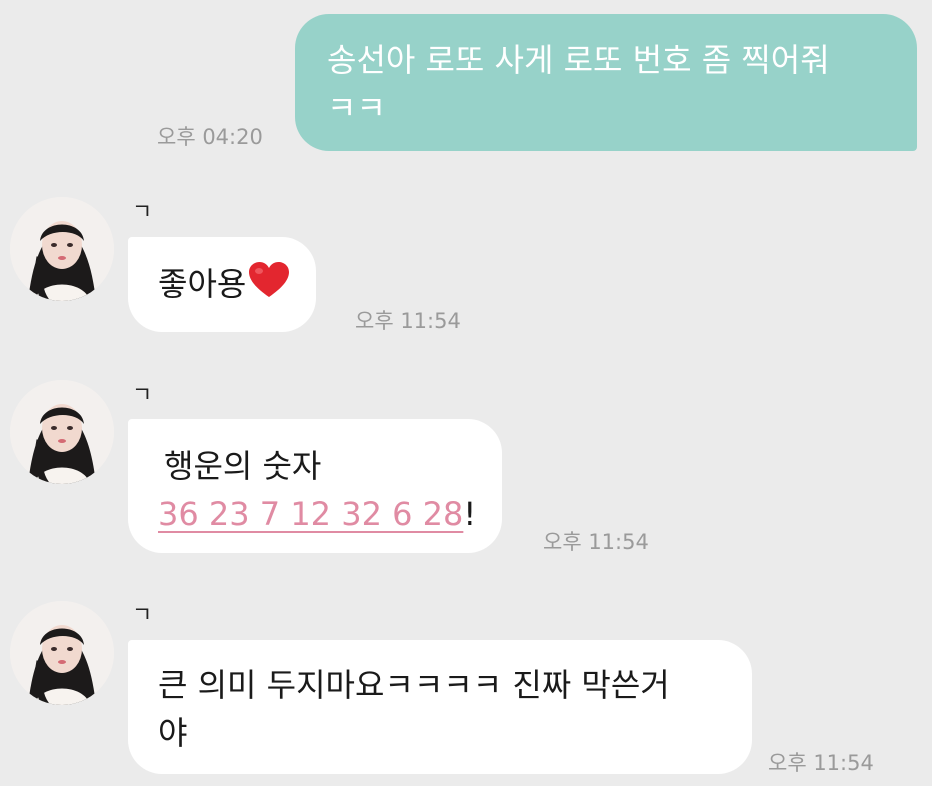  Describe the element at coordinates (210, 137) in the screenshot. I see `message-timestamp: 오후 04:20` at that location.